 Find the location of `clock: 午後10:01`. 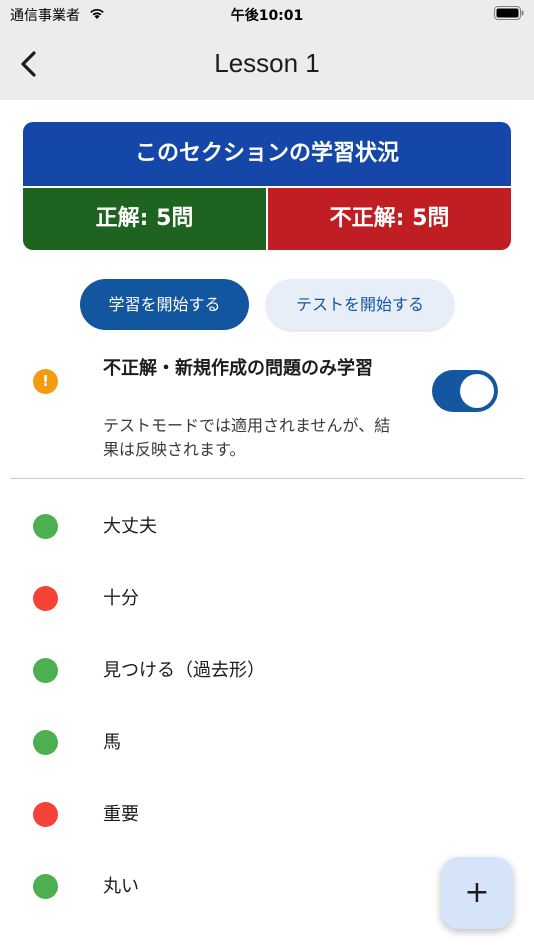

clock: 午後10:01 is located at coordinates (267, 16).